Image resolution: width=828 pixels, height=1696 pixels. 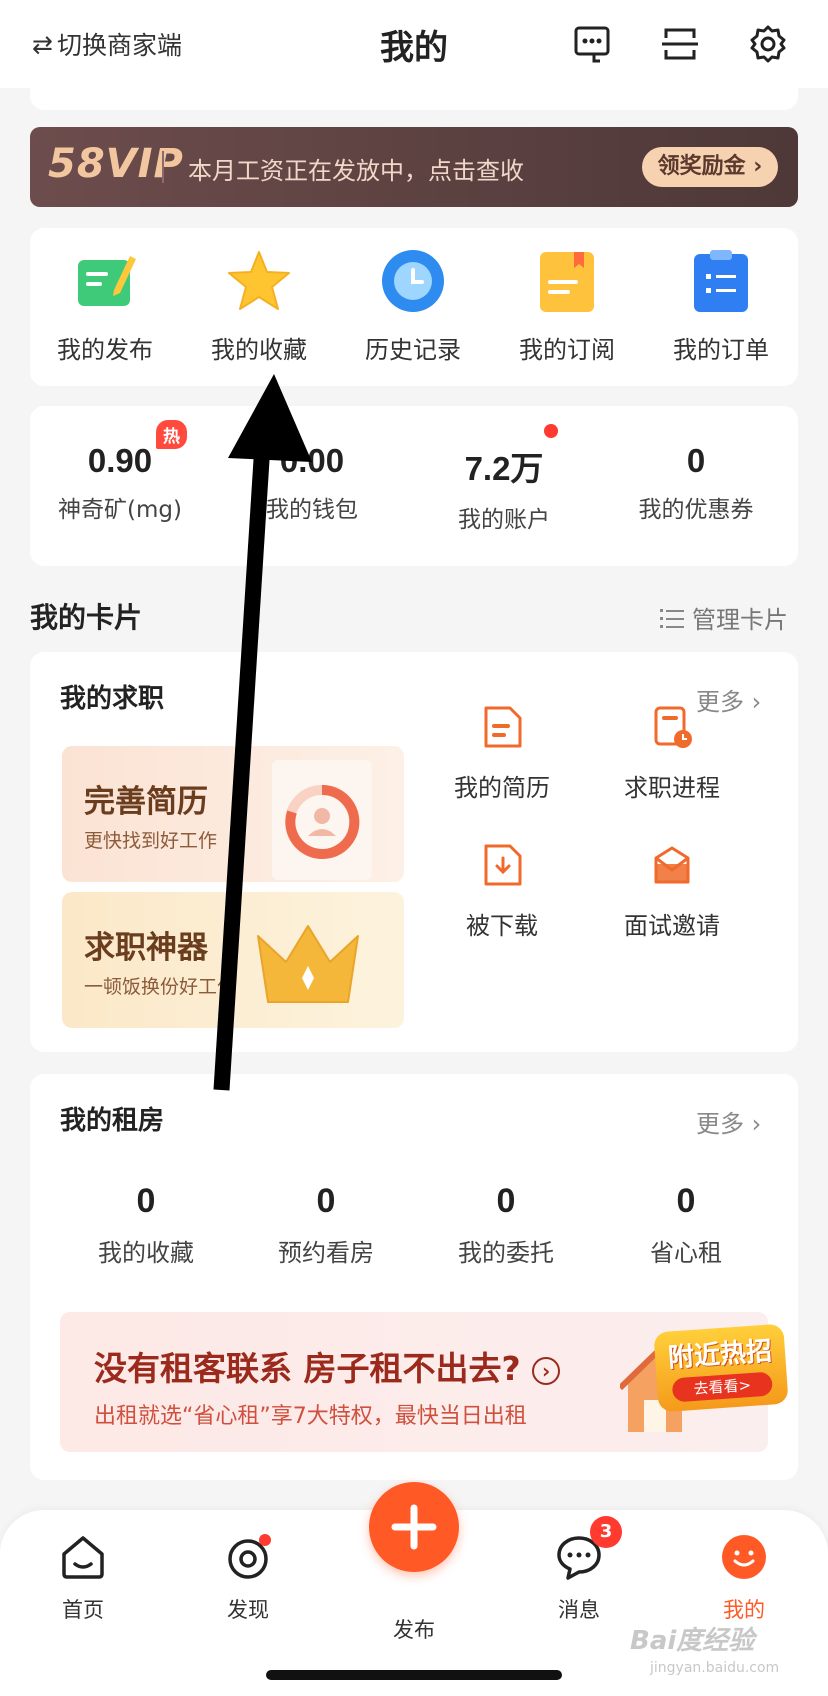 I want to click on message-count-badge: 3, so click(x=606, y=1532).